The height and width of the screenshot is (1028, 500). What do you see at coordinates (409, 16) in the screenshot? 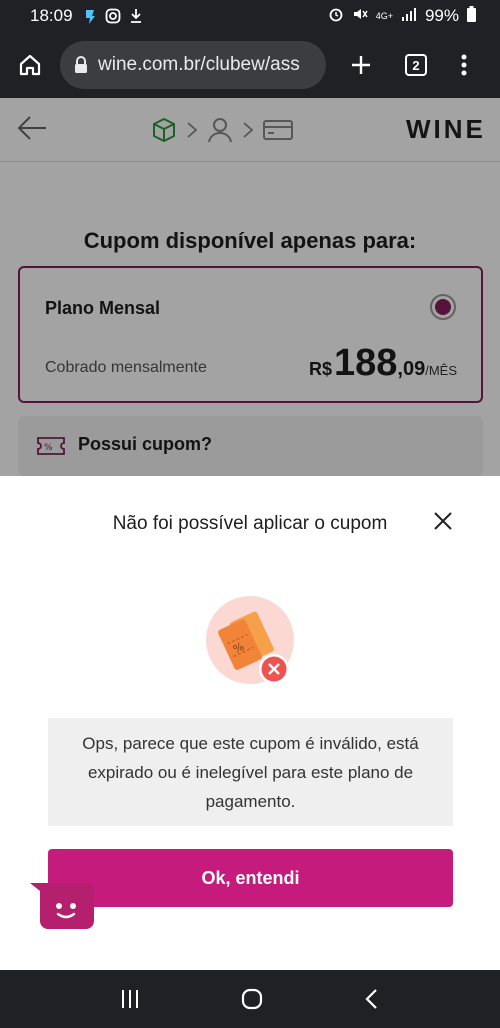
I see `signal-icon` at bounding box center [409, 16].